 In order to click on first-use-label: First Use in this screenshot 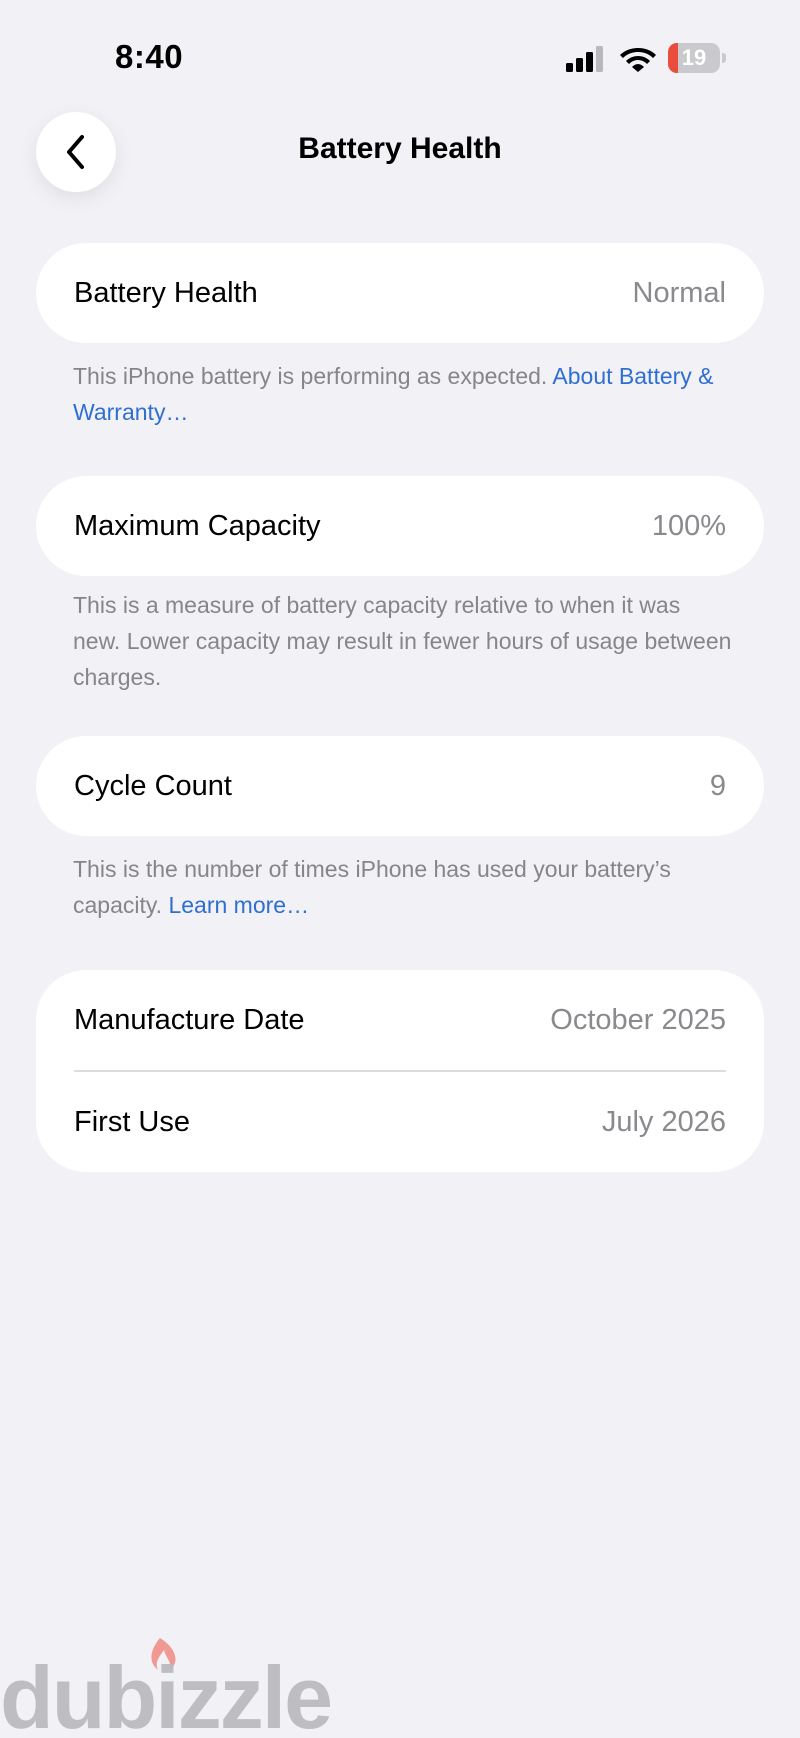, I will do `click(132, 1121)`.